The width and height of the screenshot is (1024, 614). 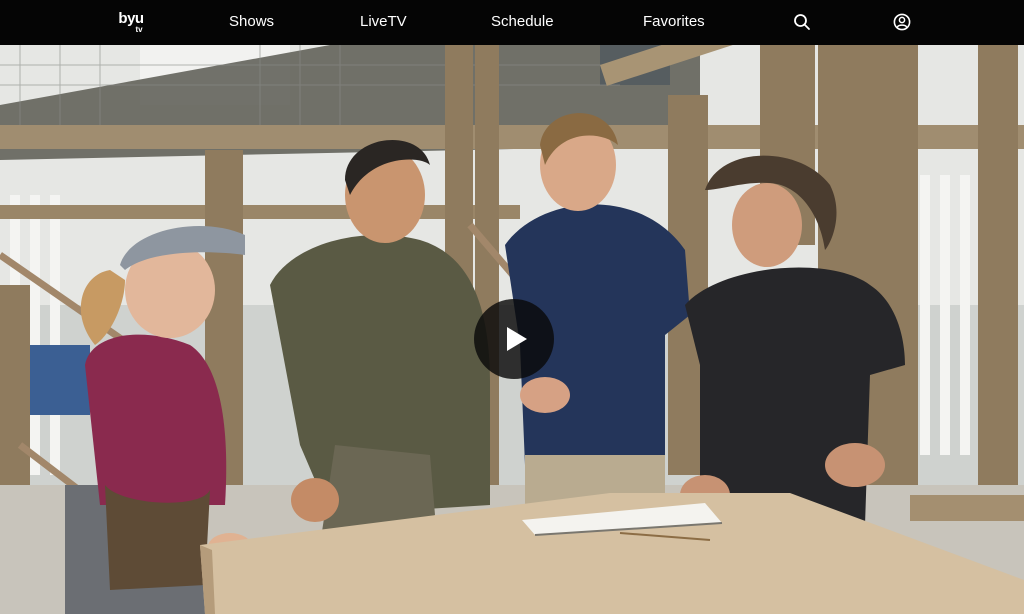 I want to click on search-icon, so click(x=802, y=22).